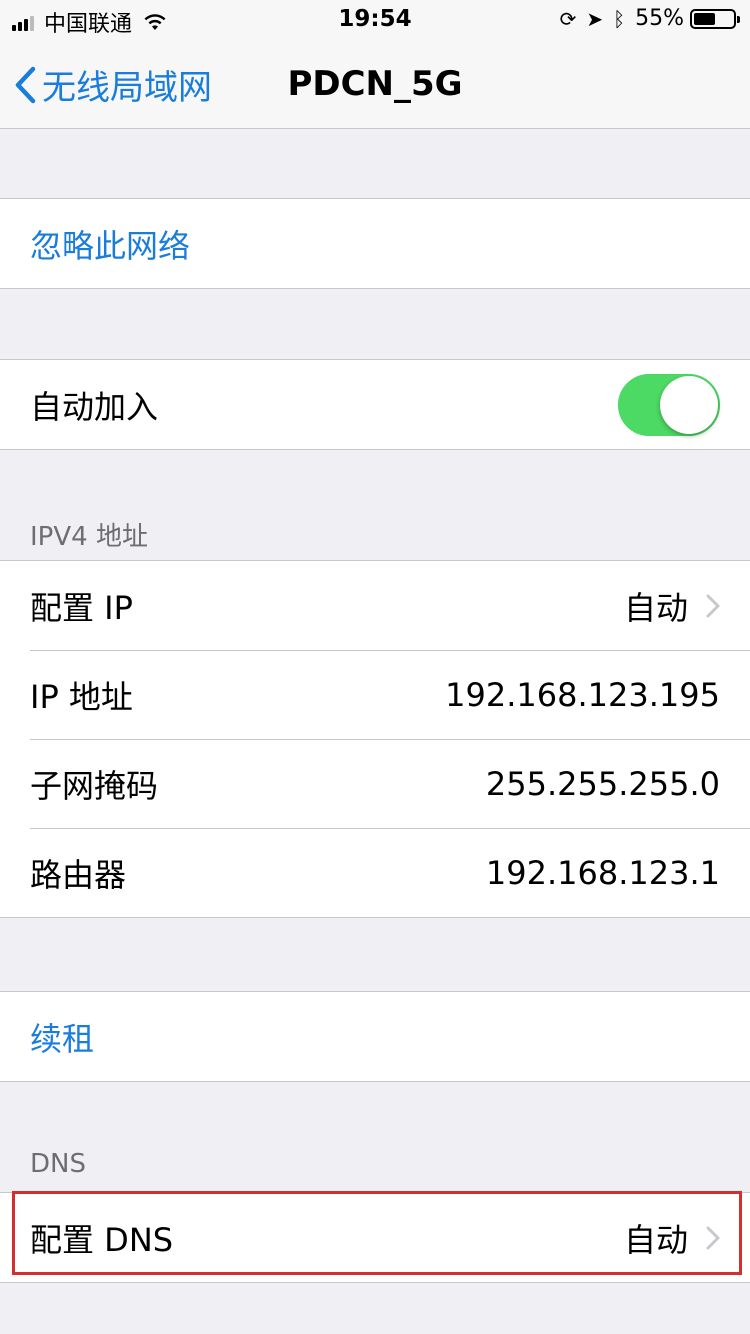 The image size is (750, 1334). What do you see at coordinates (375, 20) in the screenshot?
I see `status-bar: 中国联通 19:54 ⟳ ➤ ᛒ 55%` at bounding box center [375, 20].